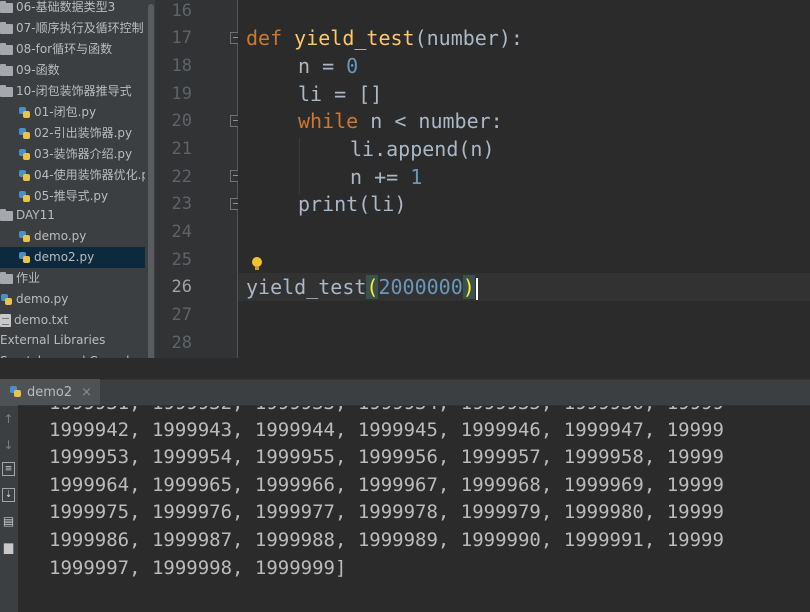 The height and width of the screenshot is (612, 810). I want to click on tree-item-label: 09-函数, so click(38, 70).